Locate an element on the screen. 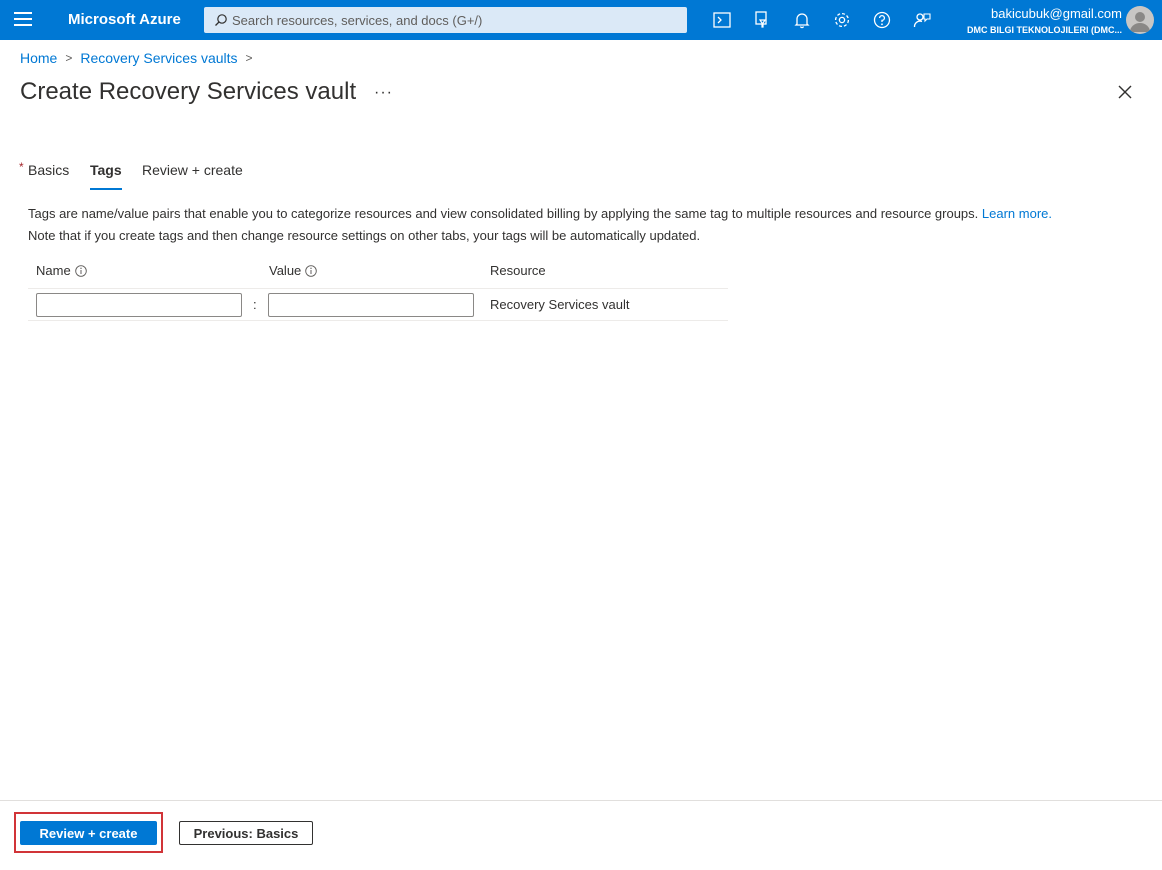 The height and width of the screenshot is (870, 1162). column-header-name: Name is located at coordinates (61, 270).